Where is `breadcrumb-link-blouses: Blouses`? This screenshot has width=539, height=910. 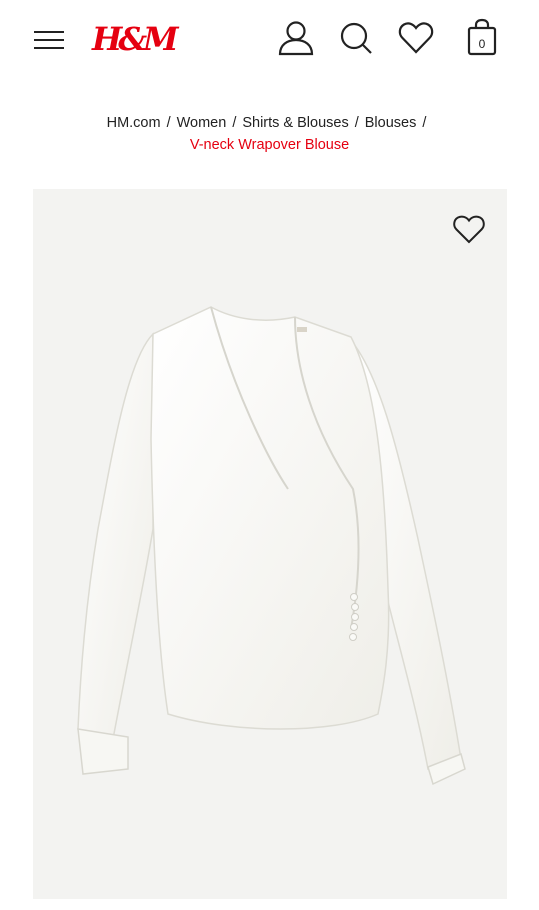 breadcrumb-link-blouses: Blouses is located at coordinates (391, 123).